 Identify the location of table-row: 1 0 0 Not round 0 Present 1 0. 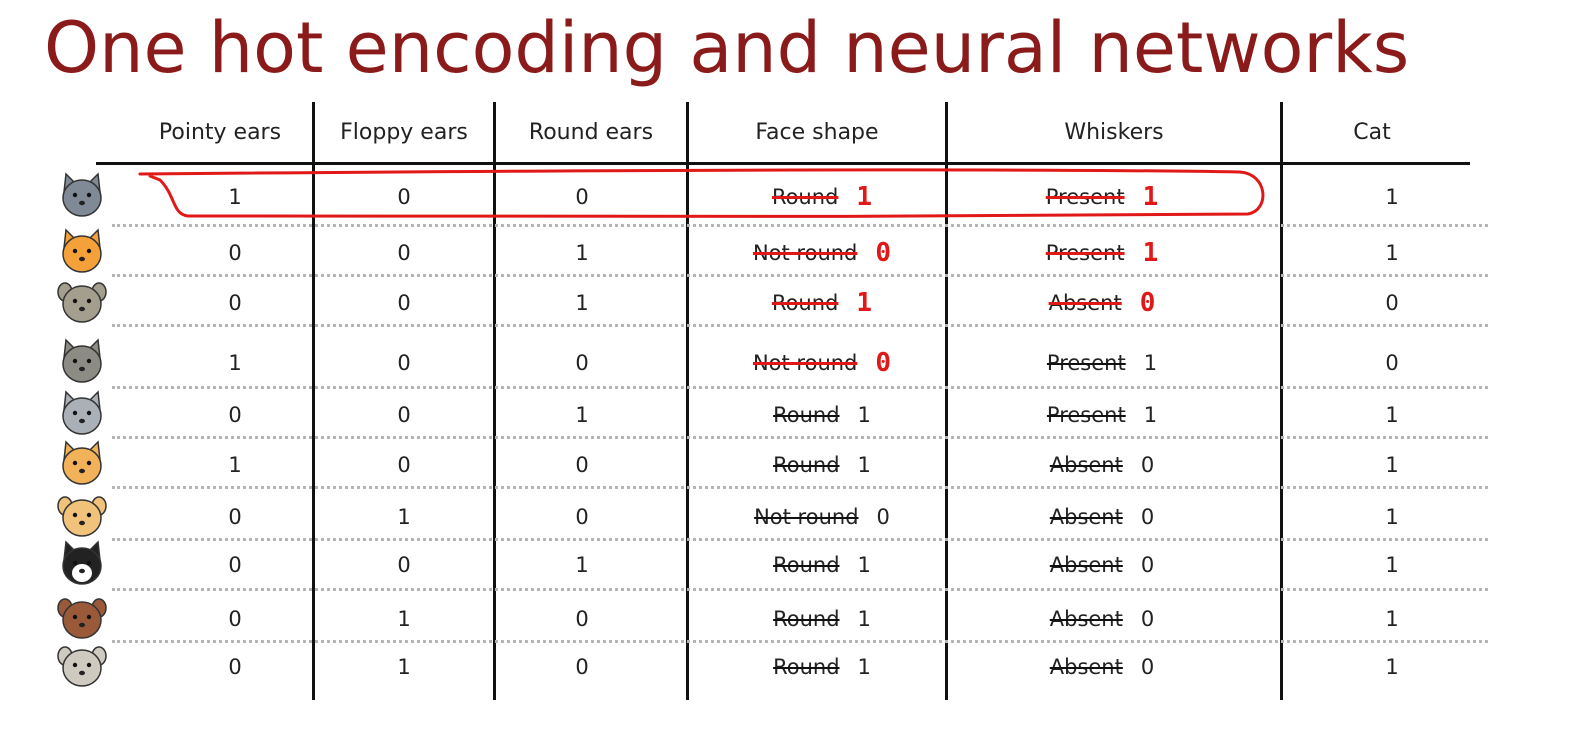
(786, 363).